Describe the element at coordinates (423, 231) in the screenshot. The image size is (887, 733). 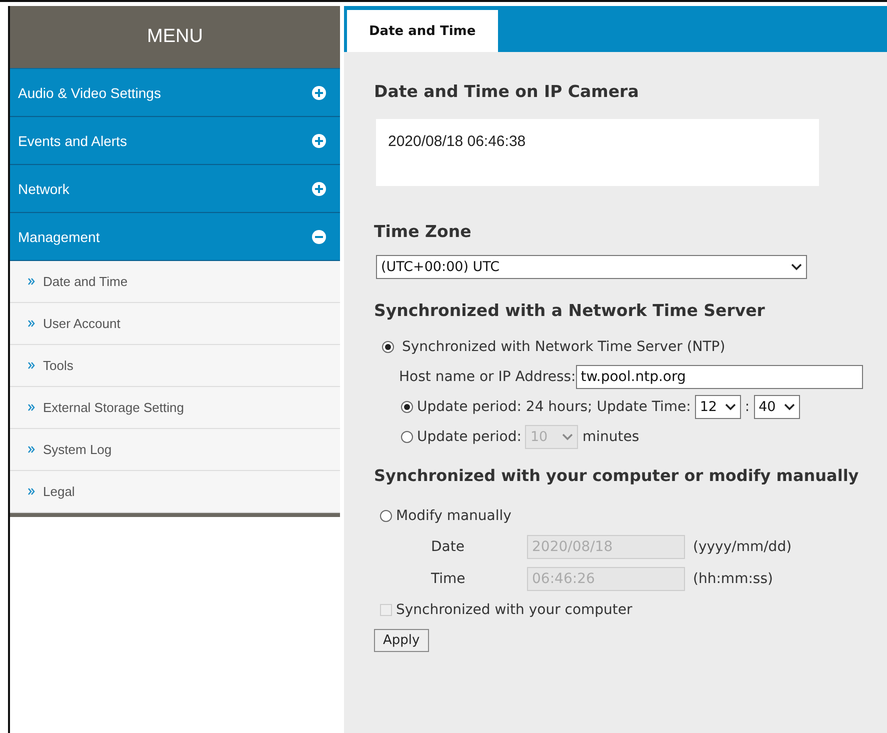
I see `section-heading: Time Zone` at that location.